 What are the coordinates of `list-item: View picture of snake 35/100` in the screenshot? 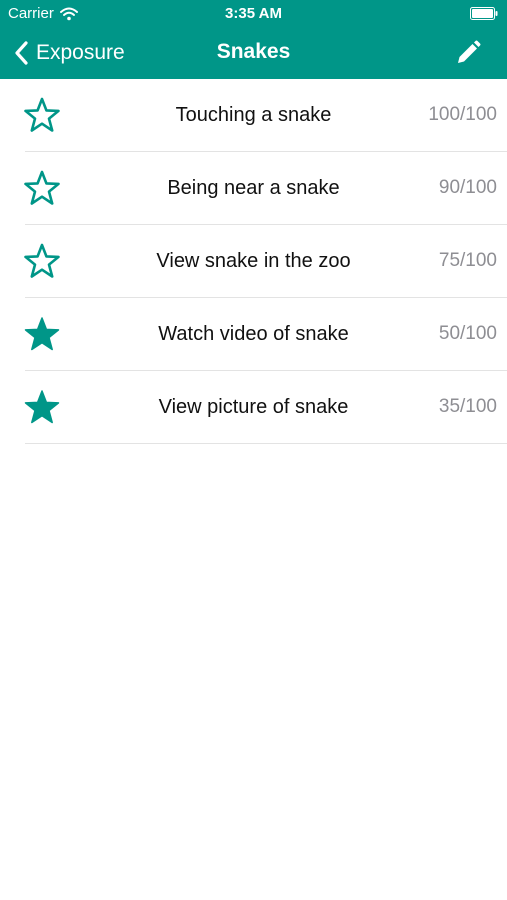 It's located at (253, 407).